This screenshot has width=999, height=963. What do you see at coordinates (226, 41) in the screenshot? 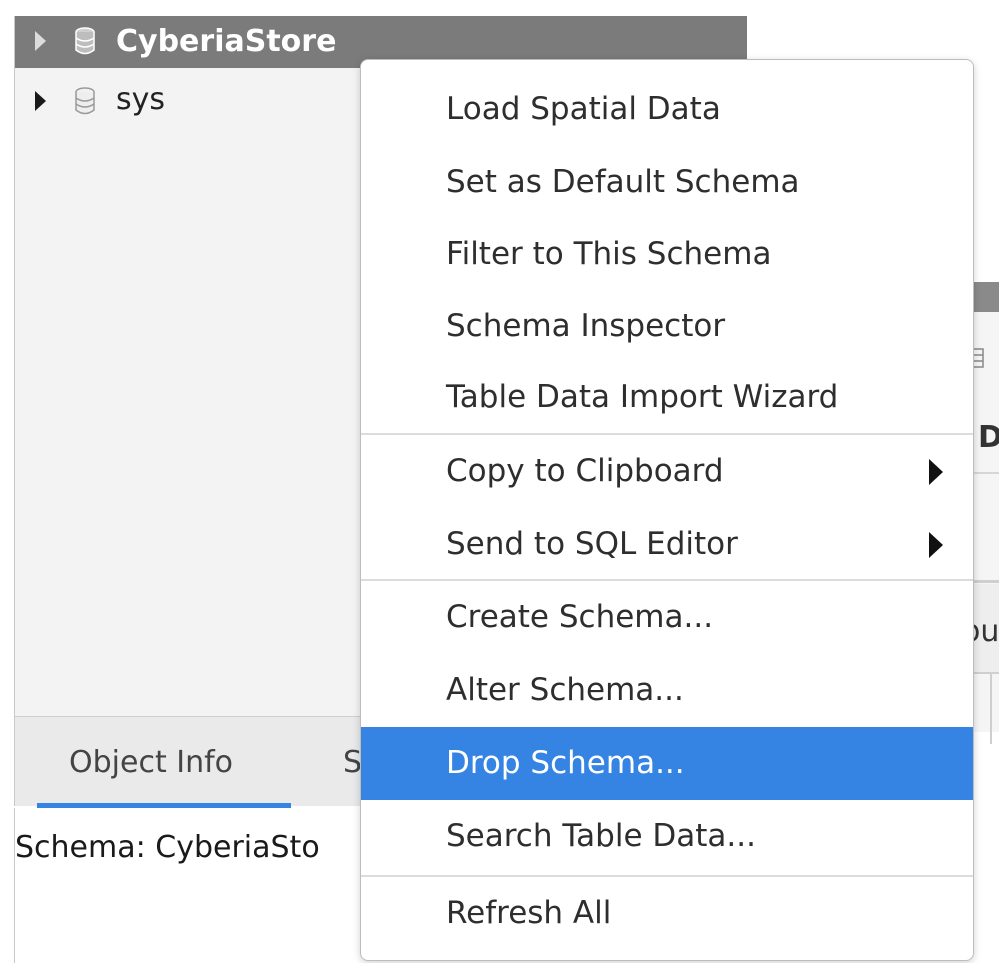
I see `schema-label: CyberiaStore` at bounding box center [226, 41].